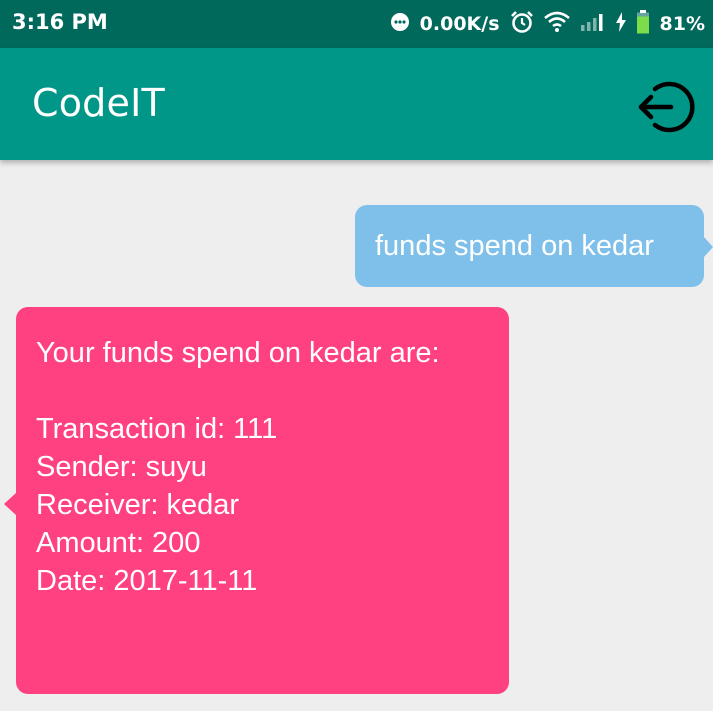 This screenshot has width=713, height=711. What do you see at coordinates (708, 247) in the screenshot?
I see `sent-message-tail` at bounding box center [708, 247].